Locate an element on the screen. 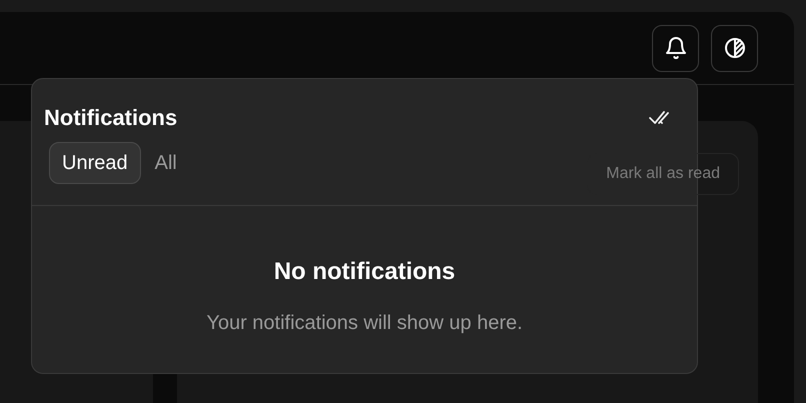 The height and width of the screenshot is (403, 806). theme-toggle-button is located at coordinates (734, 48).